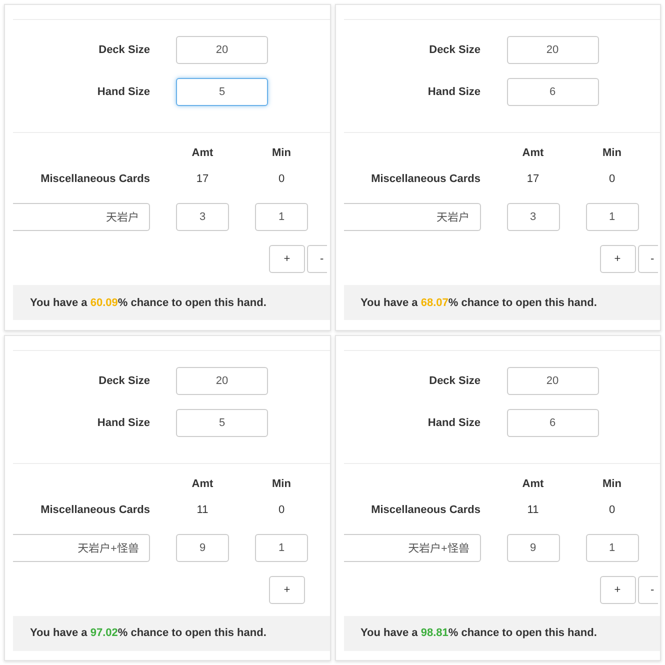  Describe the element at coordinates (148, 633) in the screenshot. I see `result-text: You have a 97.02% chance to open this hand.` at that location.